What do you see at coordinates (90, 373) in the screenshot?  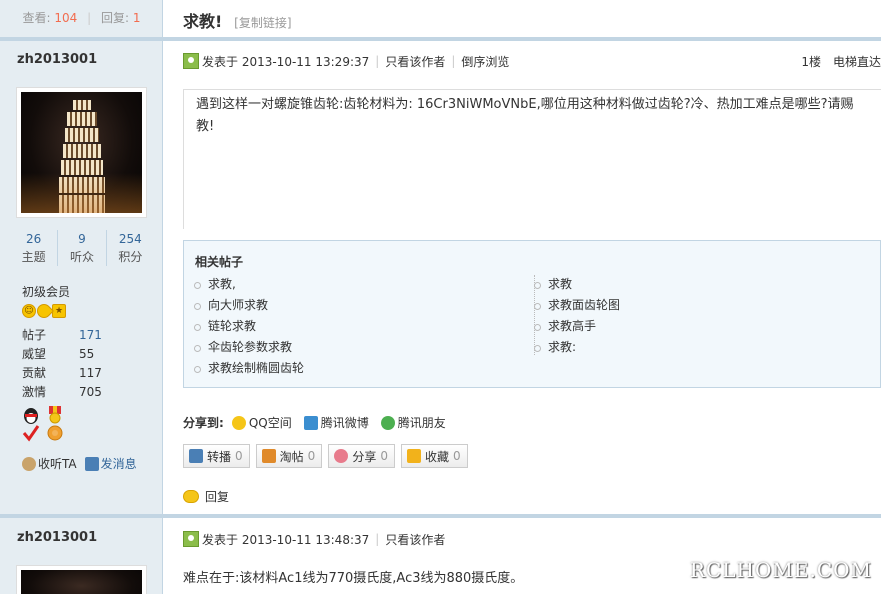 I see `profile-value: 117` at bounding box center [90, 373].